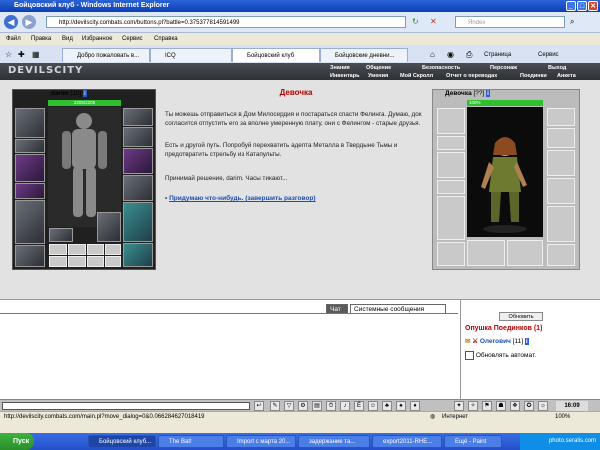 The width and height of the screenshot is (600, 450). Describe the element at coordinates (503, 68) in the screenshot. I see `nav-character: Персонаж` at that location.